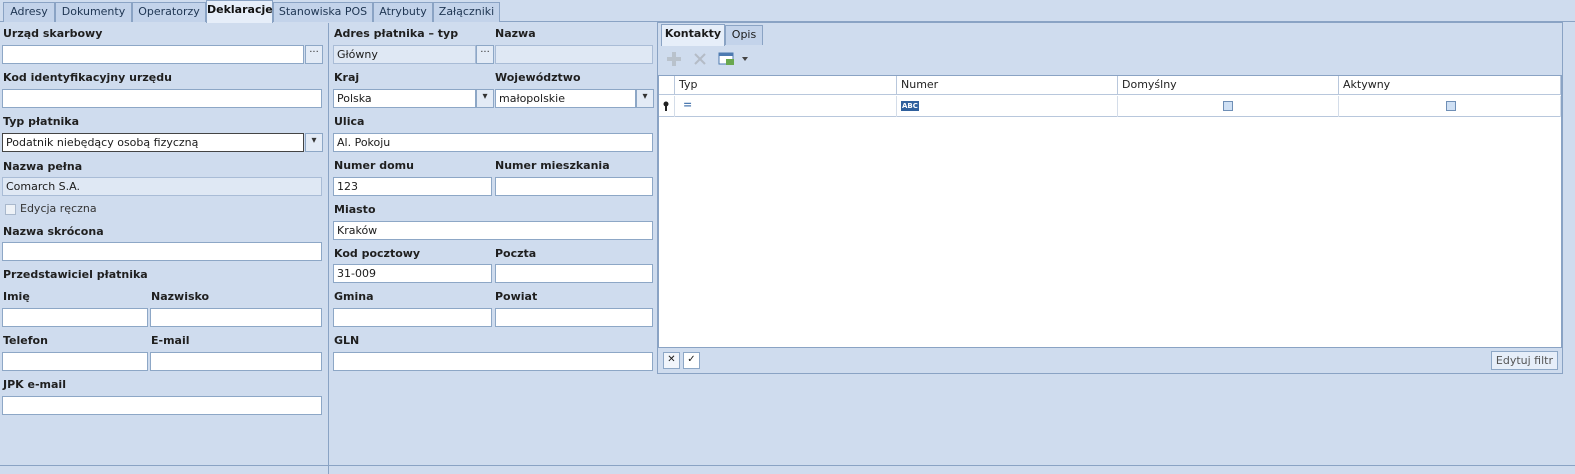  What do you see at coordinates (355, 209) in the screenshot?
I see `miasto-label: Miasto` at bounding box center [355, 209].